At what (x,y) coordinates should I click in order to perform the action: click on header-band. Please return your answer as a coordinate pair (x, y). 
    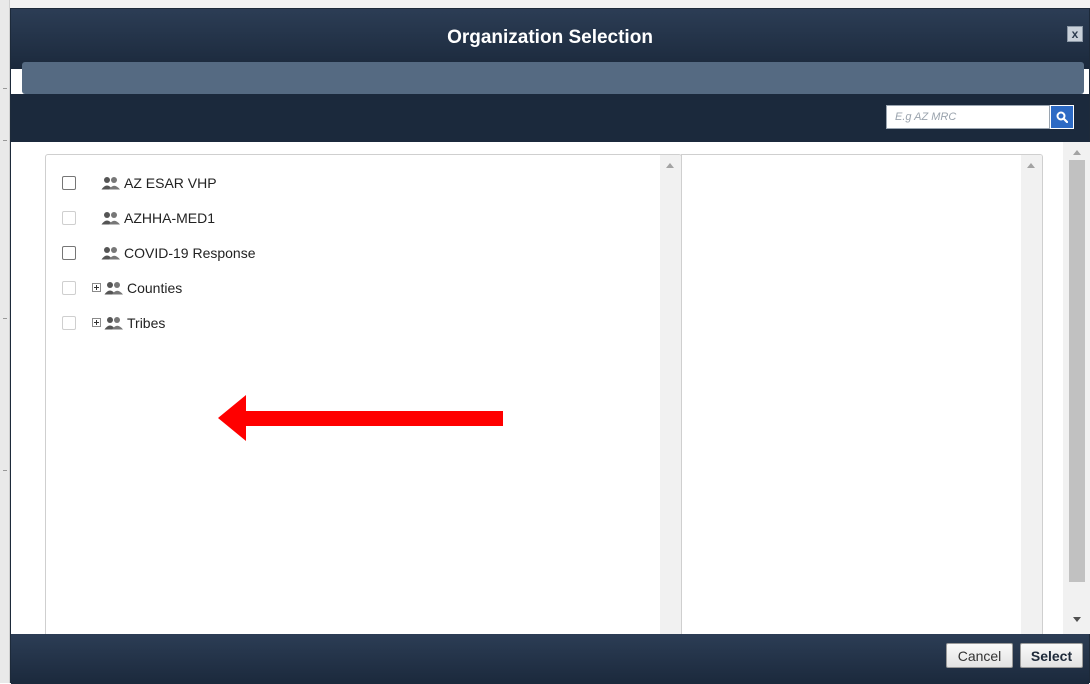
    Looking at the image, I should click on (553, 78).